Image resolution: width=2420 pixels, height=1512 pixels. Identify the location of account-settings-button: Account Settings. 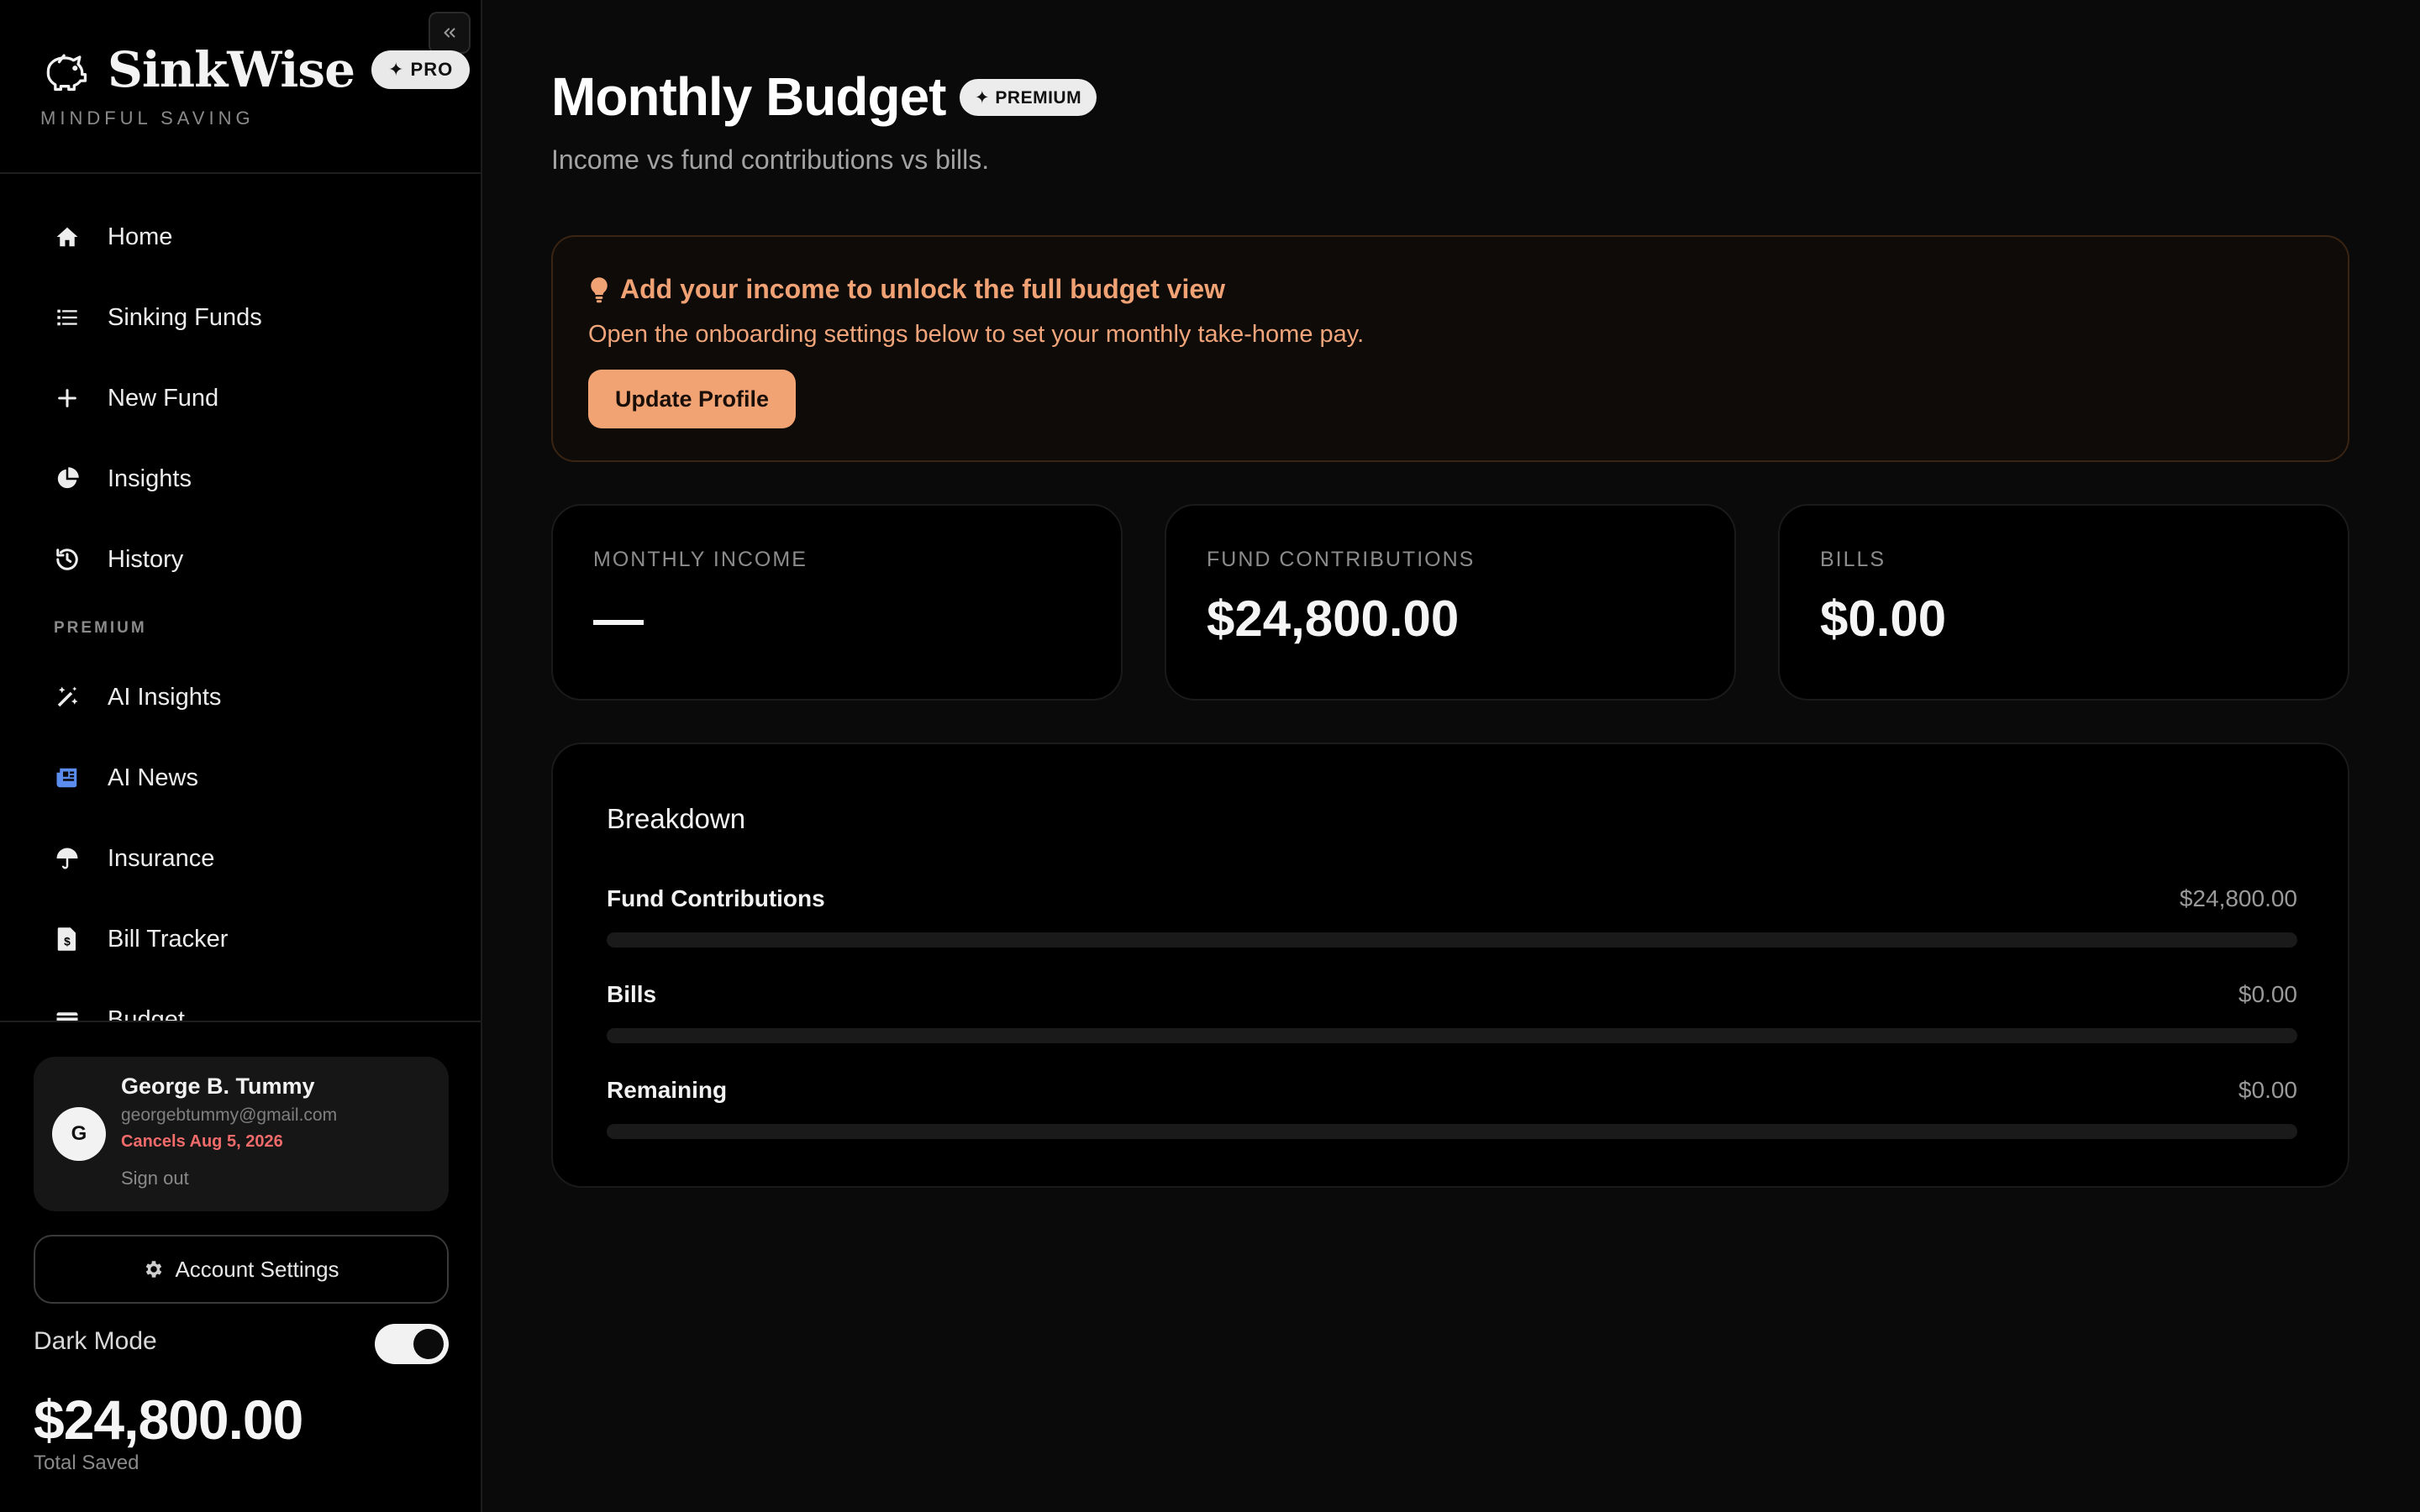
(241, 1269).